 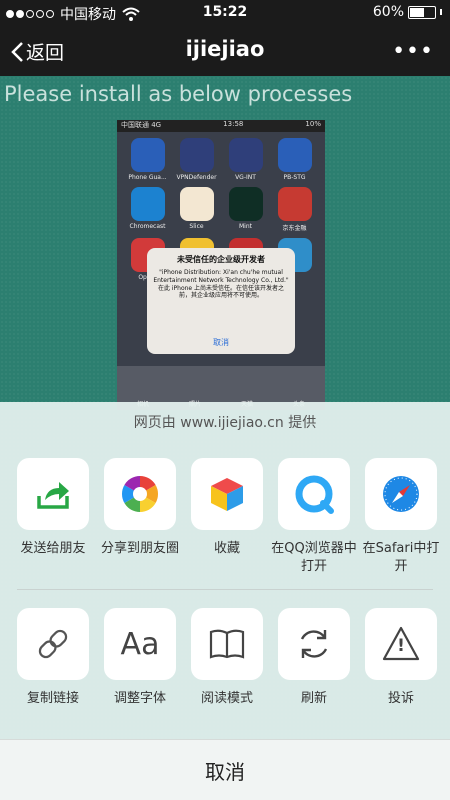 What do you see at coordinates (178, 94) in the screenshot?
I see `page-heading: Please install as below processes` at bounding box center [178, 94].